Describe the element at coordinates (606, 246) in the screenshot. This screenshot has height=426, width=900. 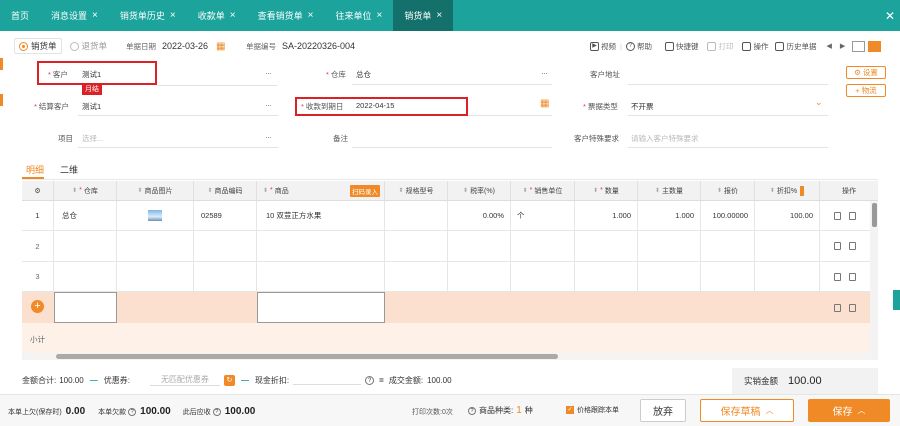
I see `cell-qty` at that location.